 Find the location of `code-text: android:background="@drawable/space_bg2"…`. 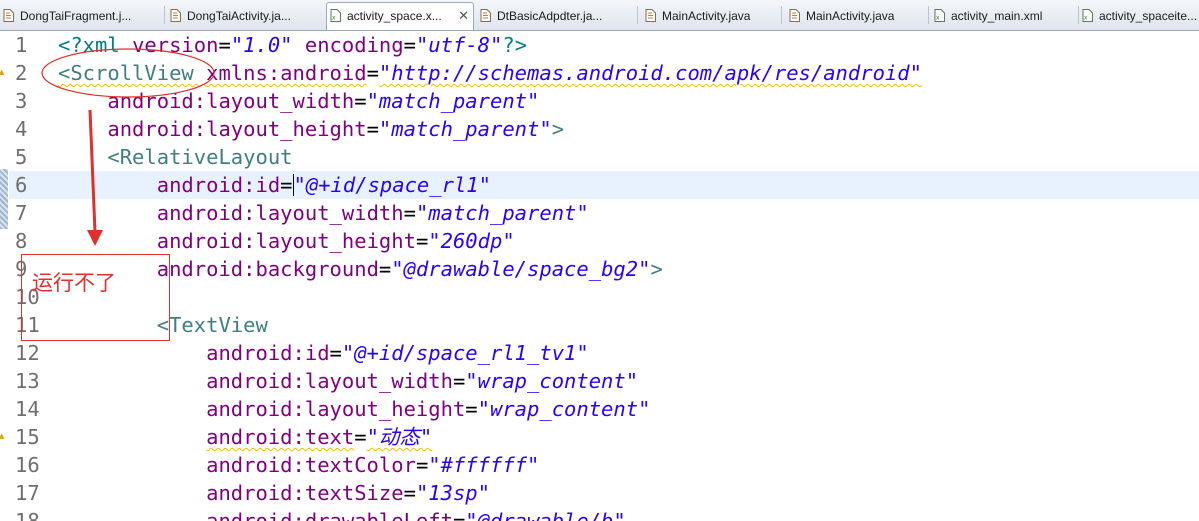

code-text: android:background="@drawable/space_bg2"… is located at coordinates (360, 269).